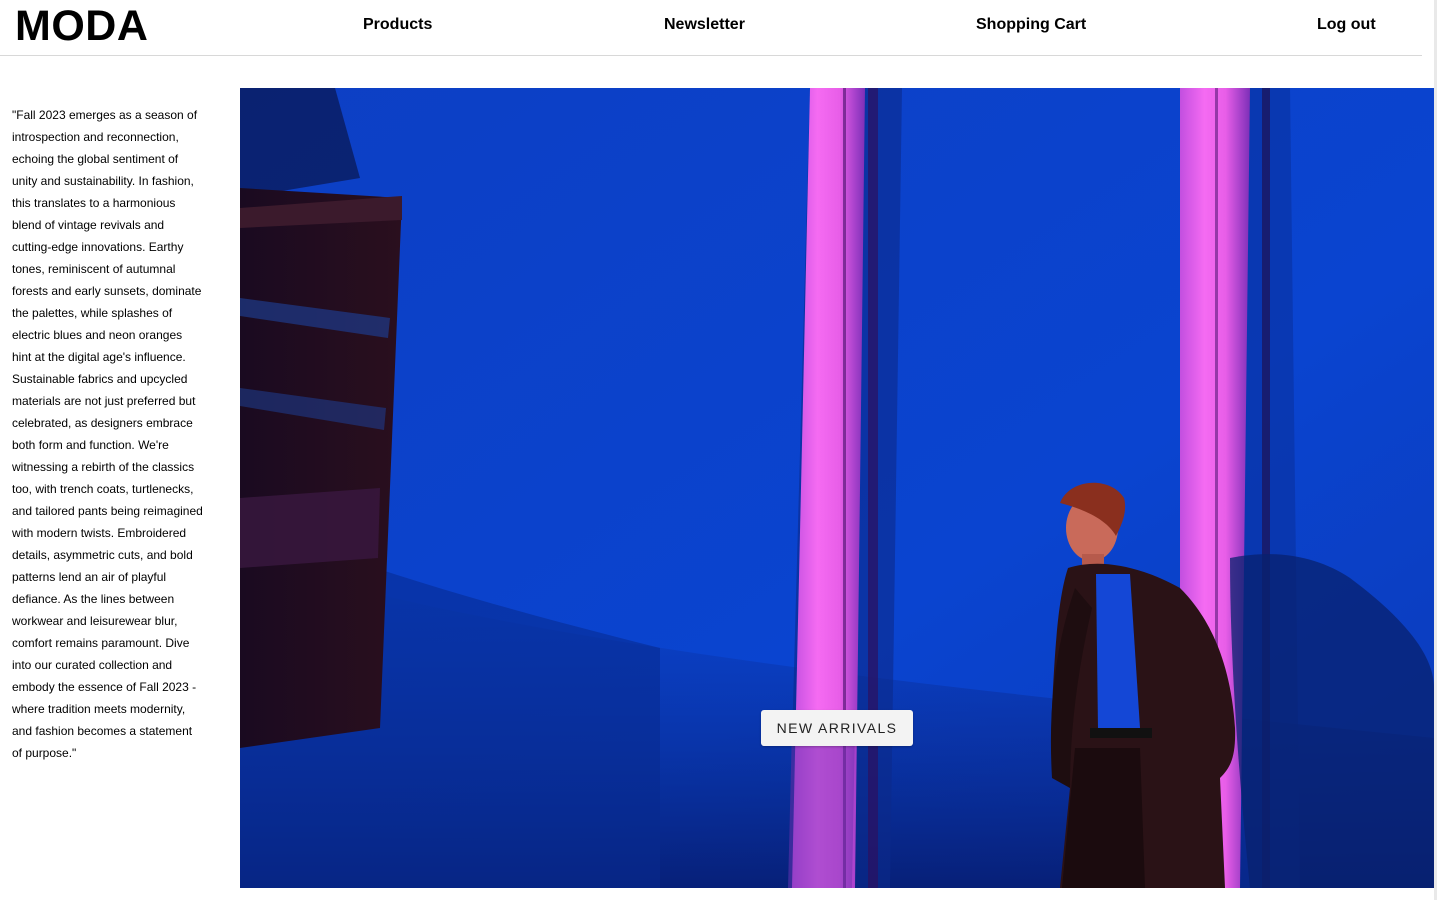 The image size is (1437, 900). Describe the element at coordinates (704, 25) in the screenshot. I see `nav-newsletter-link: Newsletter` at that location.